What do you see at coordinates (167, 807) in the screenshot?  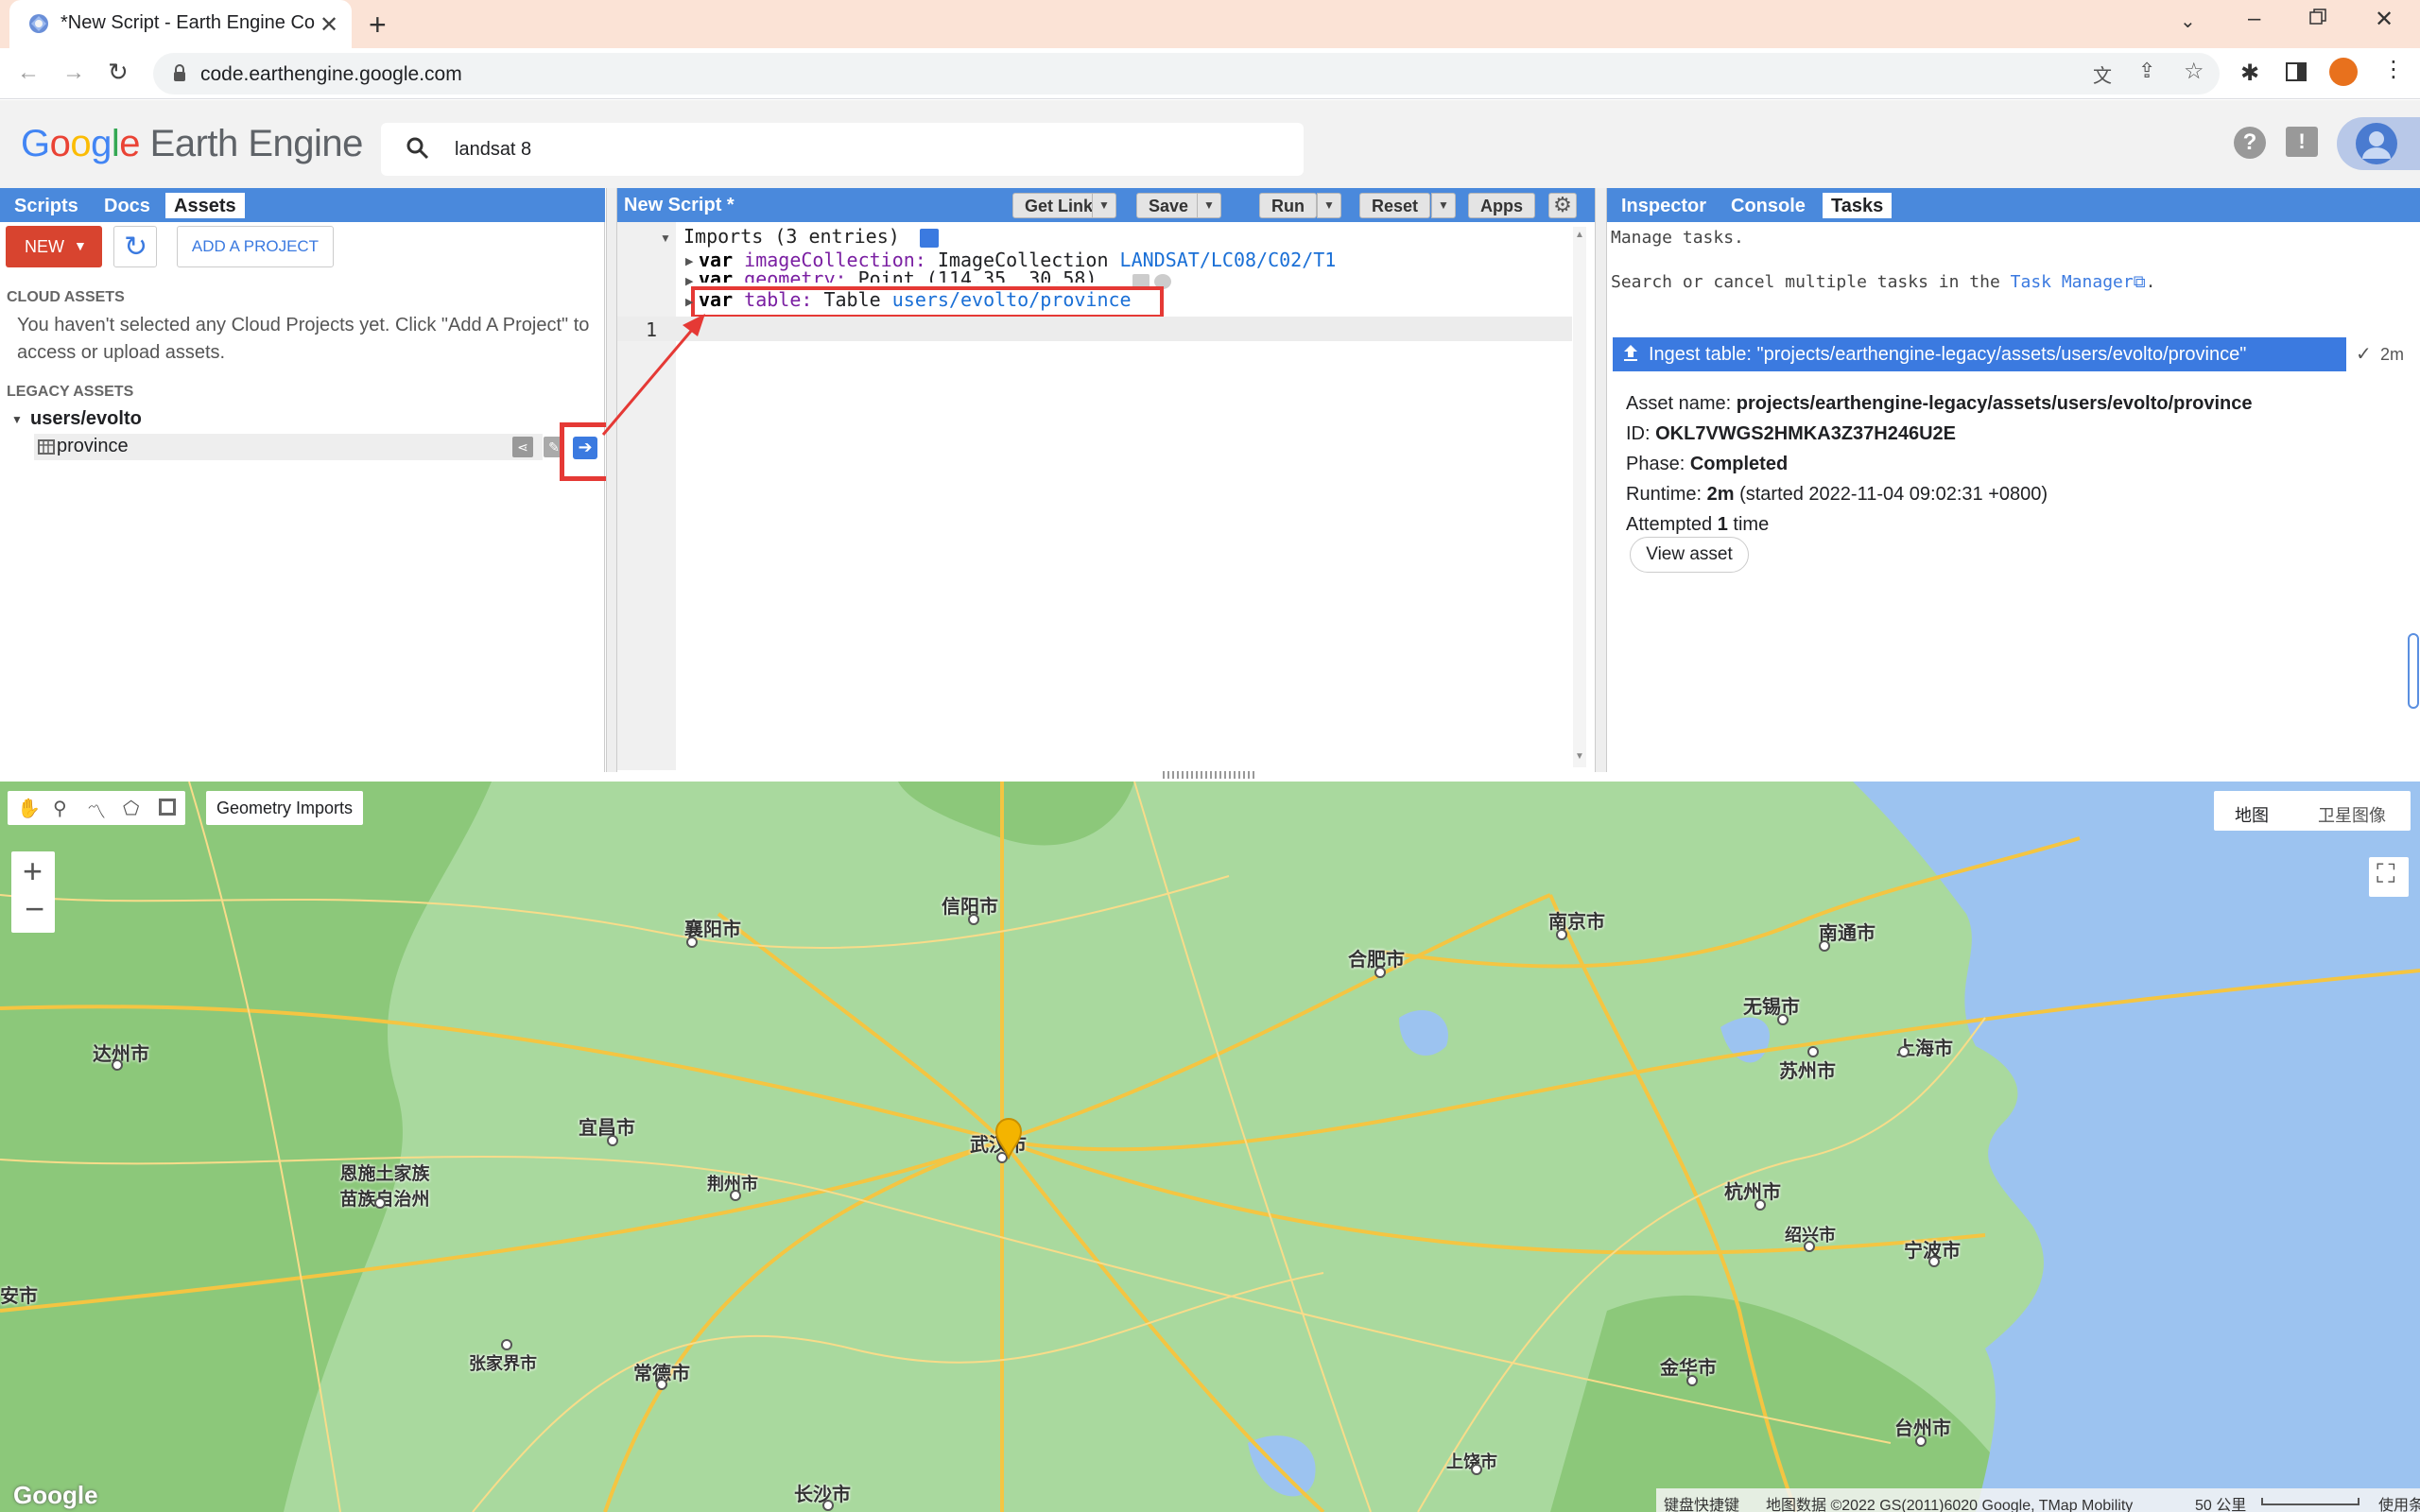 I see `draw-rectangle-icon` at bounding box center [167, 807].